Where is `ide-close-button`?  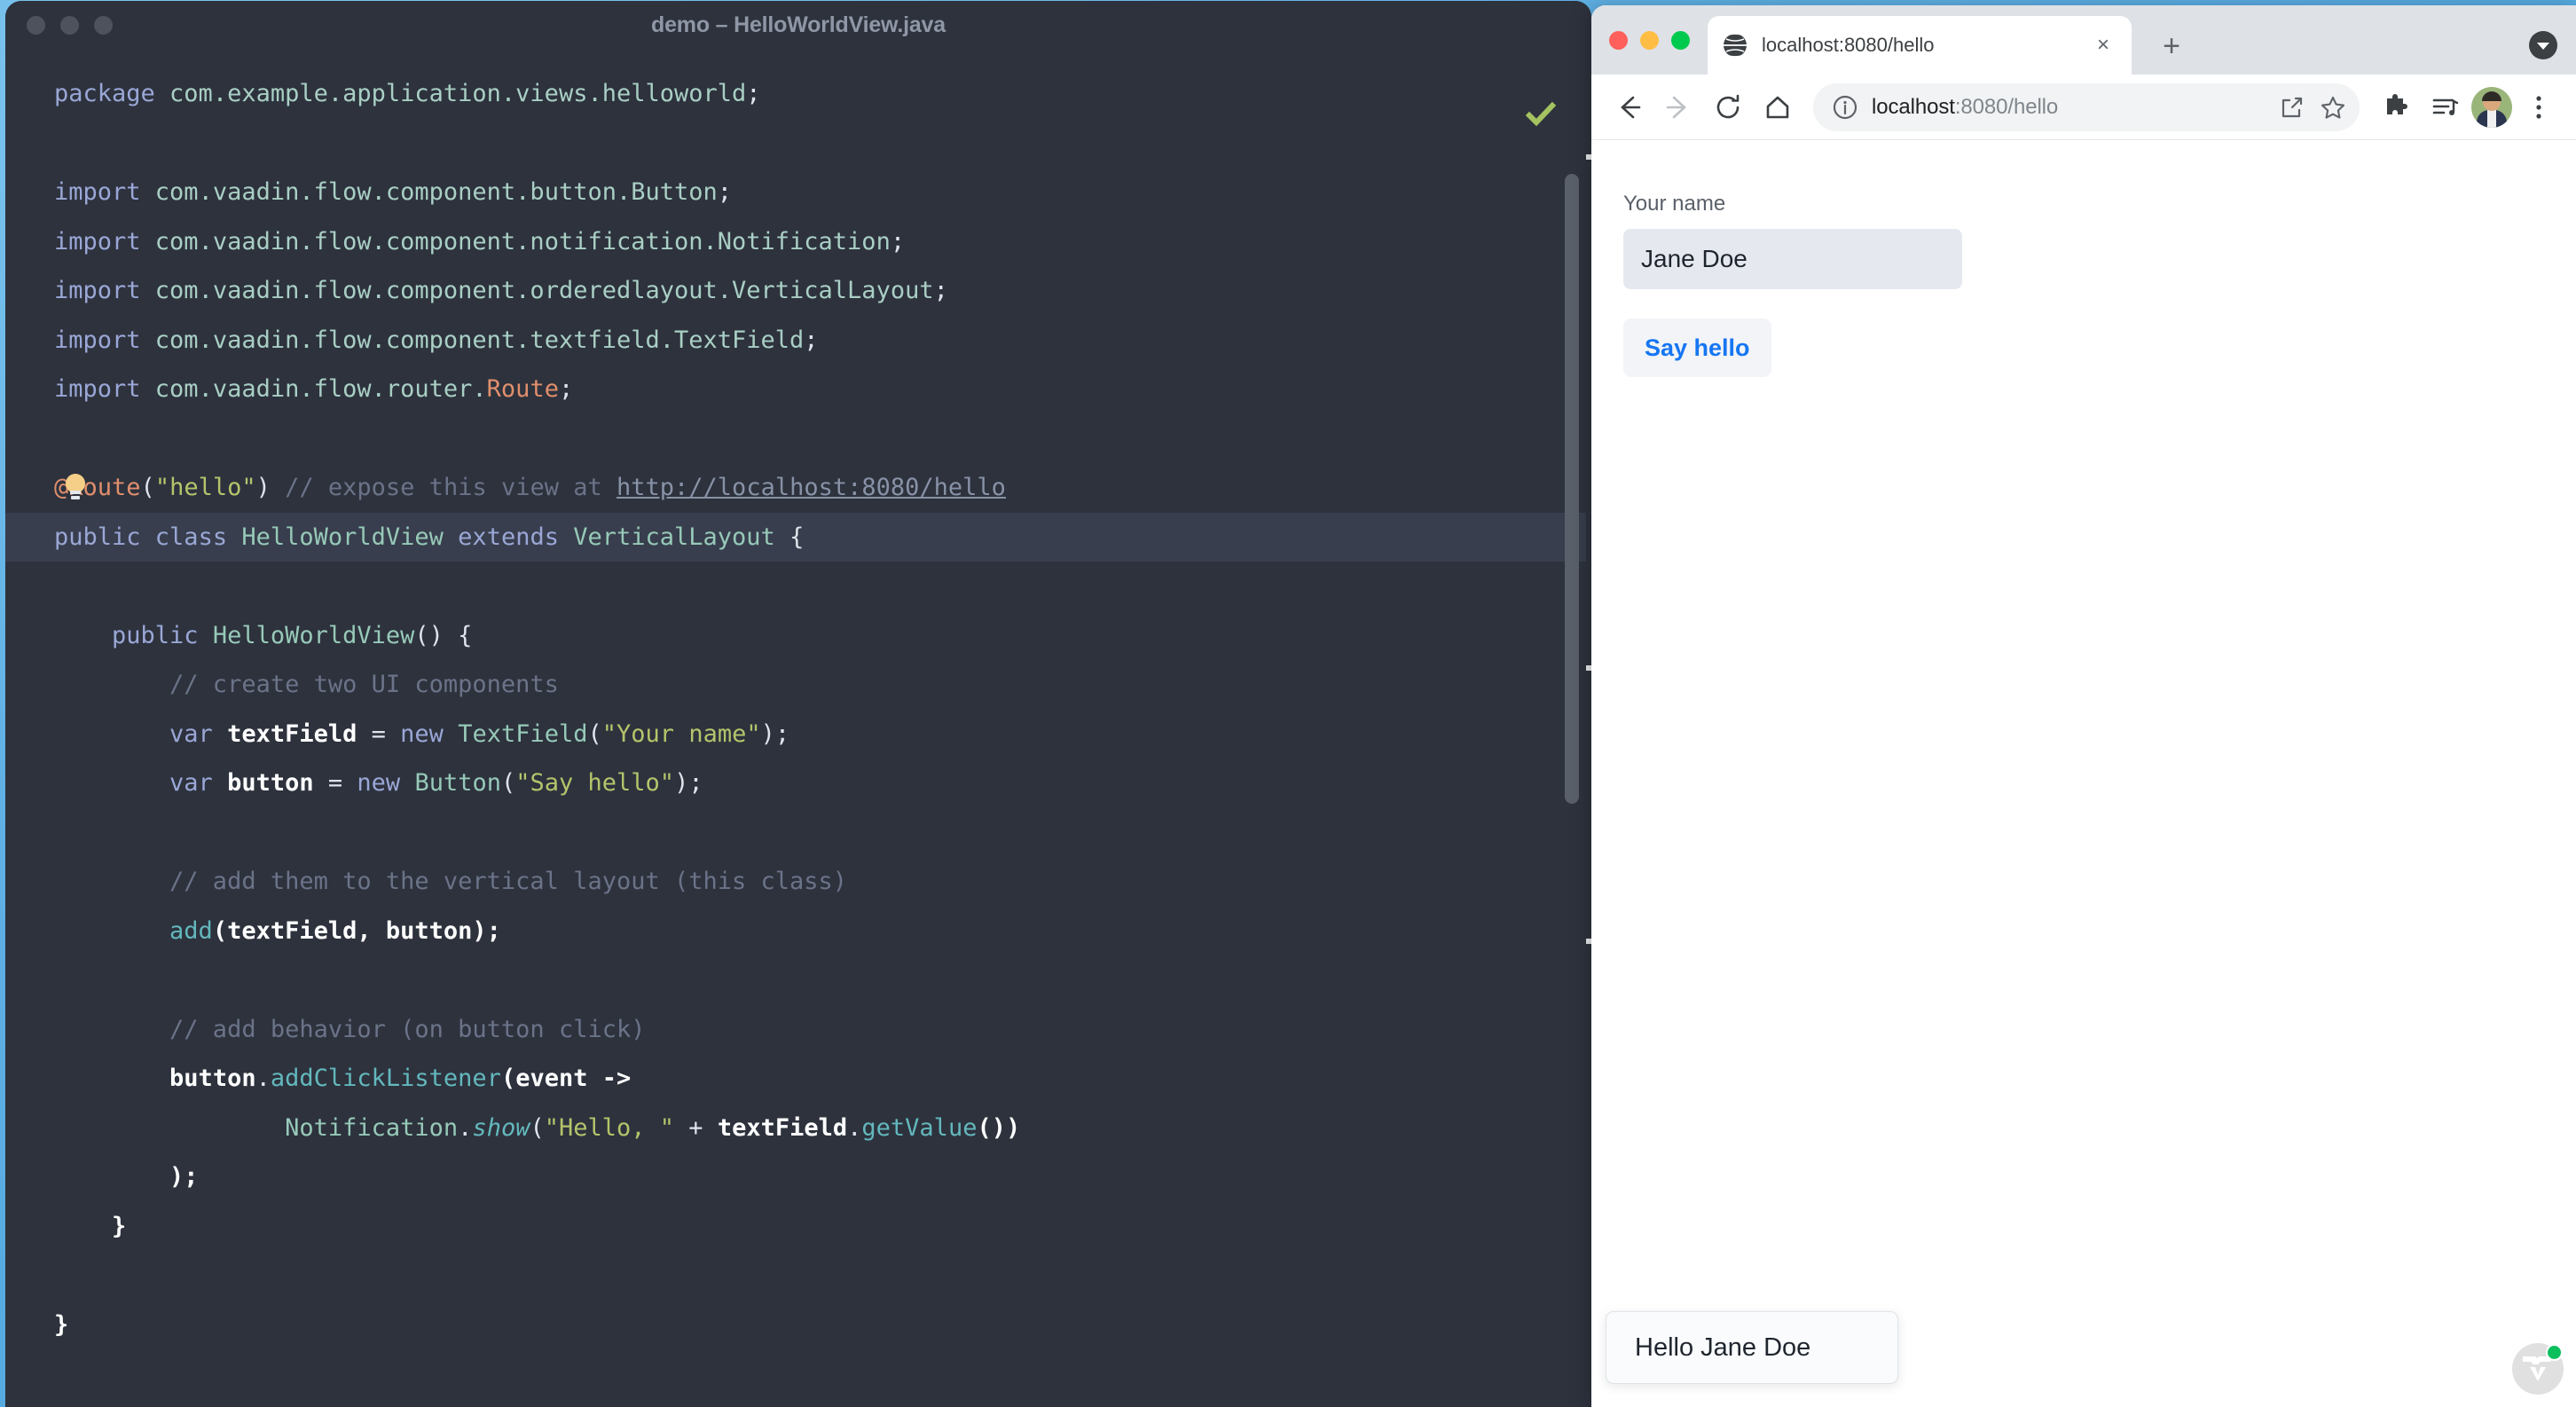
ide-close-button is located at coordinates (36, 25).